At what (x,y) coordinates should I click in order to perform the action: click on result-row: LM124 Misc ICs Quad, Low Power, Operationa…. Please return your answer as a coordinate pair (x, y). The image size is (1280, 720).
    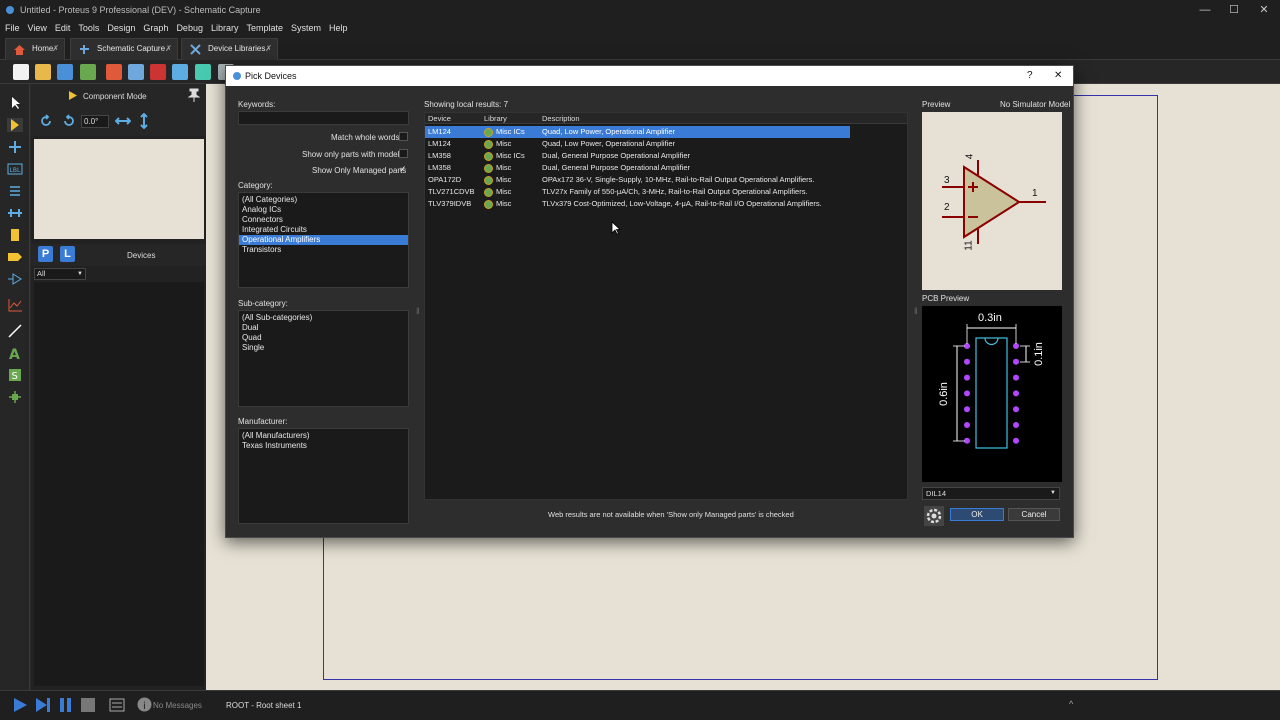
    Looking at the image, I should click on (637, 132).